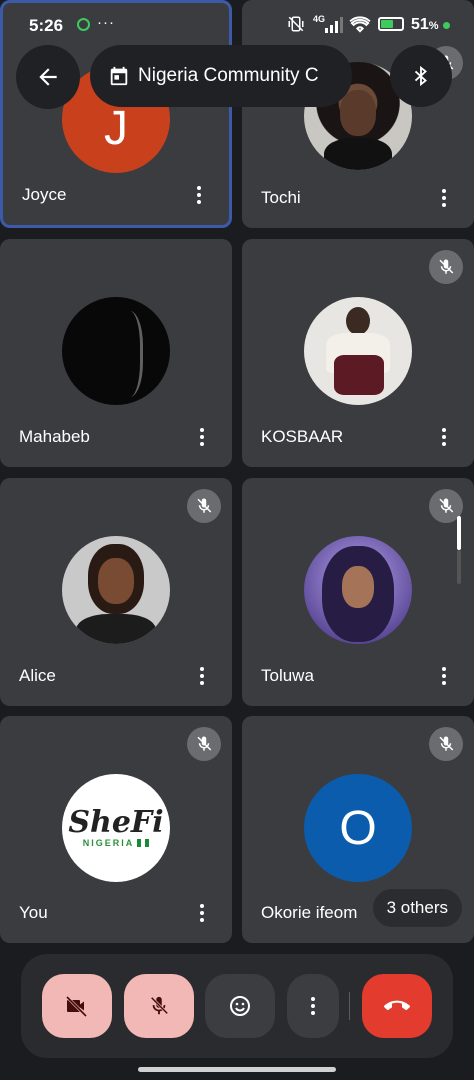 The image size is (474, 1080). Describe the element at coordinates (349, 1006) in the screenshot. I see `divider` at that location.